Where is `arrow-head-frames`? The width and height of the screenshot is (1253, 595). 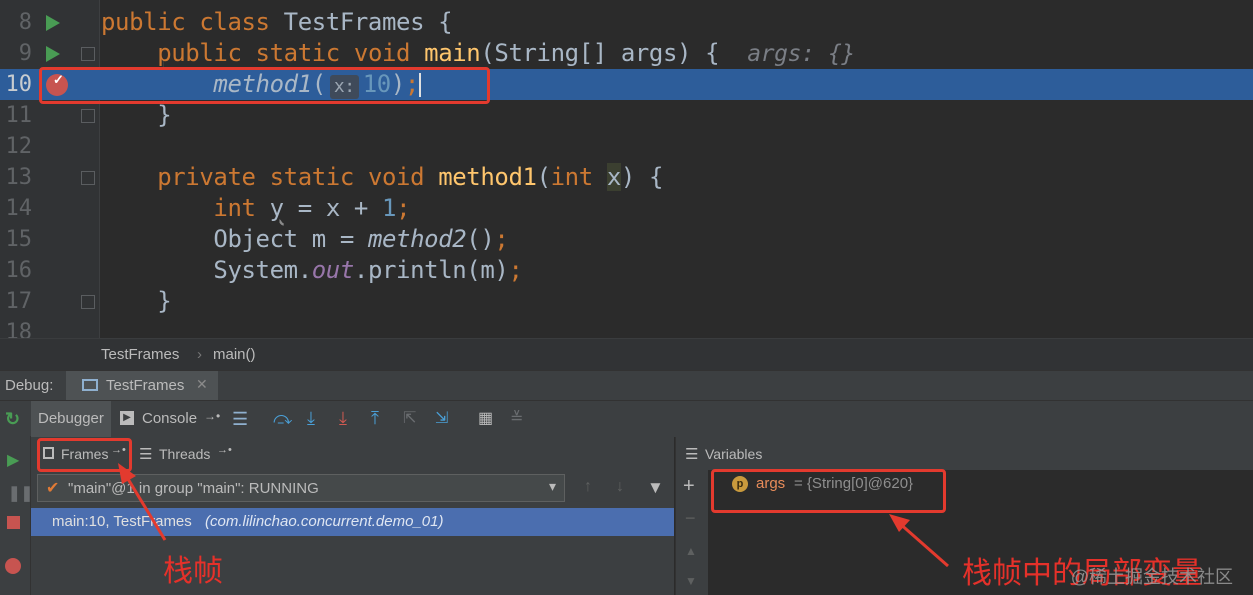
arrow-head-frames is located at coordinates (127, 473).